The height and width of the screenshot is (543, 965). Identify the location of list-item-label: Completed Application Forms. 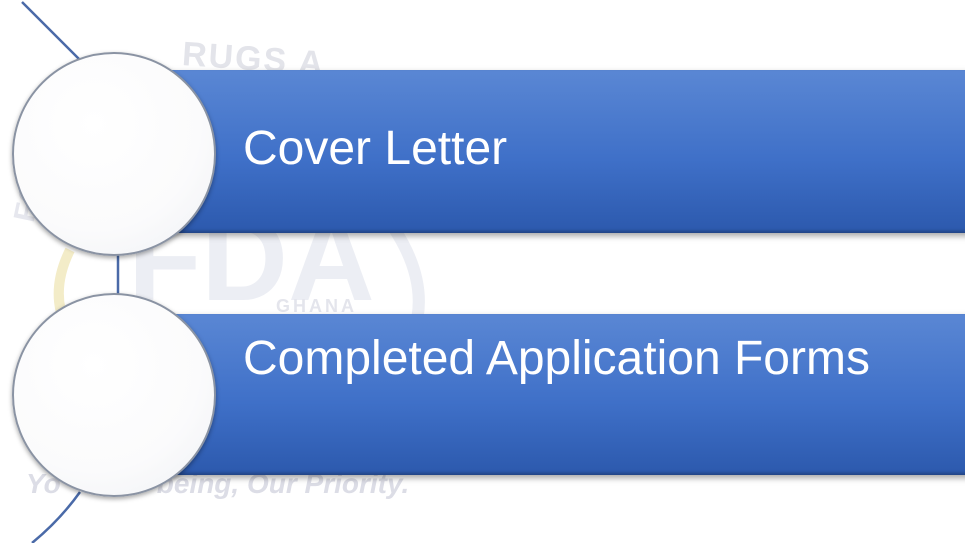
(556, 358).